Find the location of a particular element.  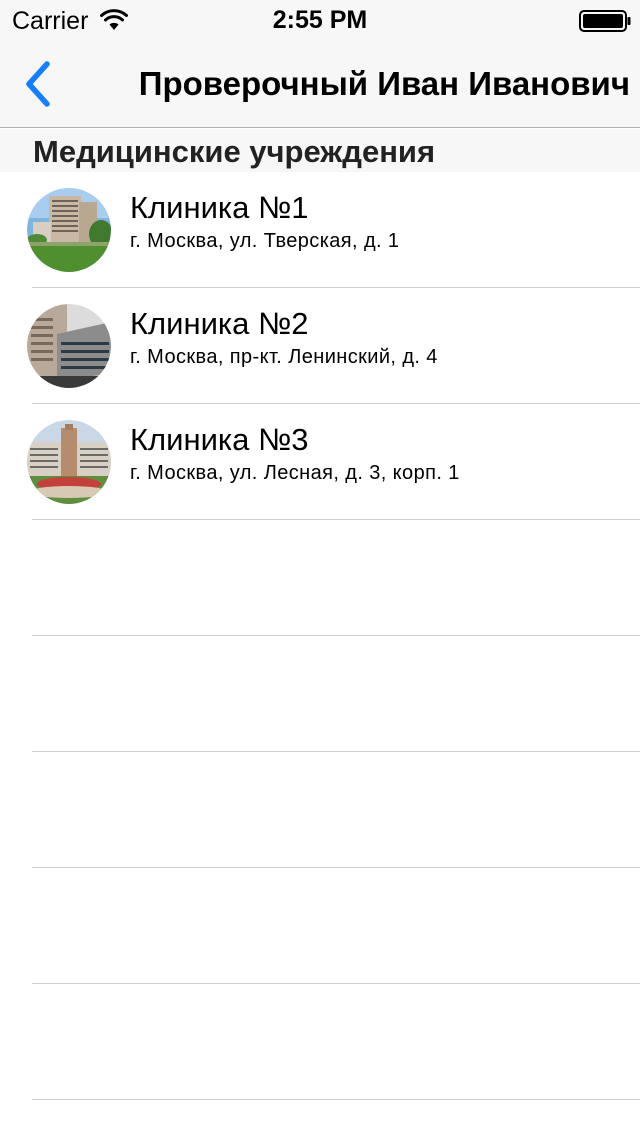

status-bar: Carrier 2:55 PM is located at coordinates (320, 20).